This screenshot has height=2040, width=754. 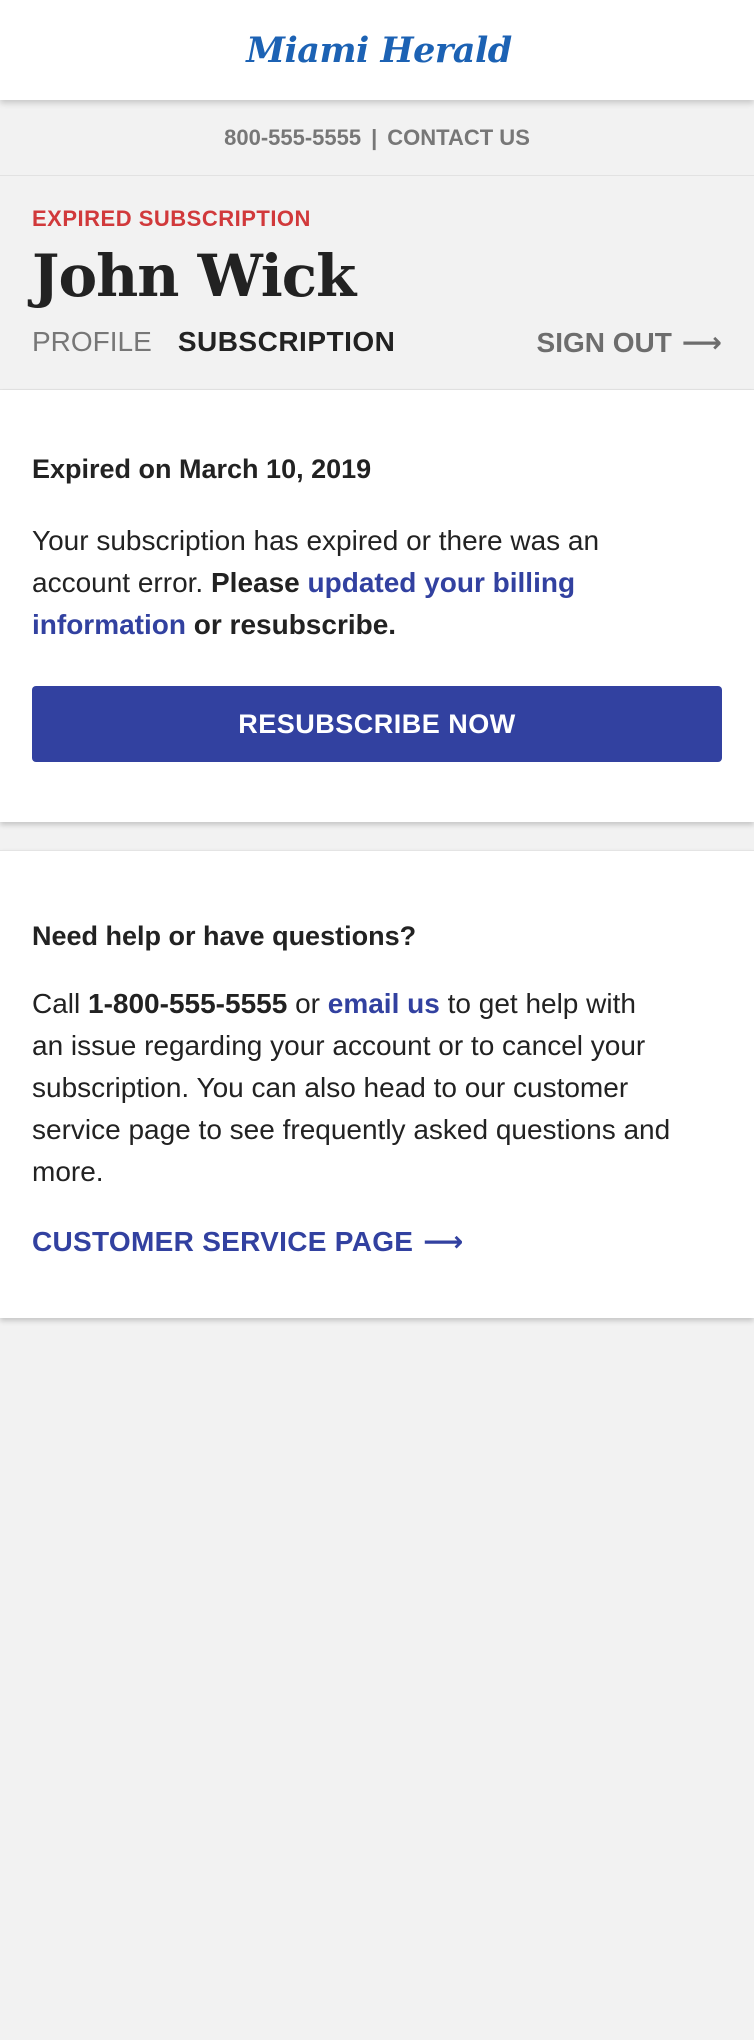 What do you see at coordinates (202, 469) in the screenshot?
I see `expired-date: Expired on March 10, 2019` at bounding box center [202, 469].